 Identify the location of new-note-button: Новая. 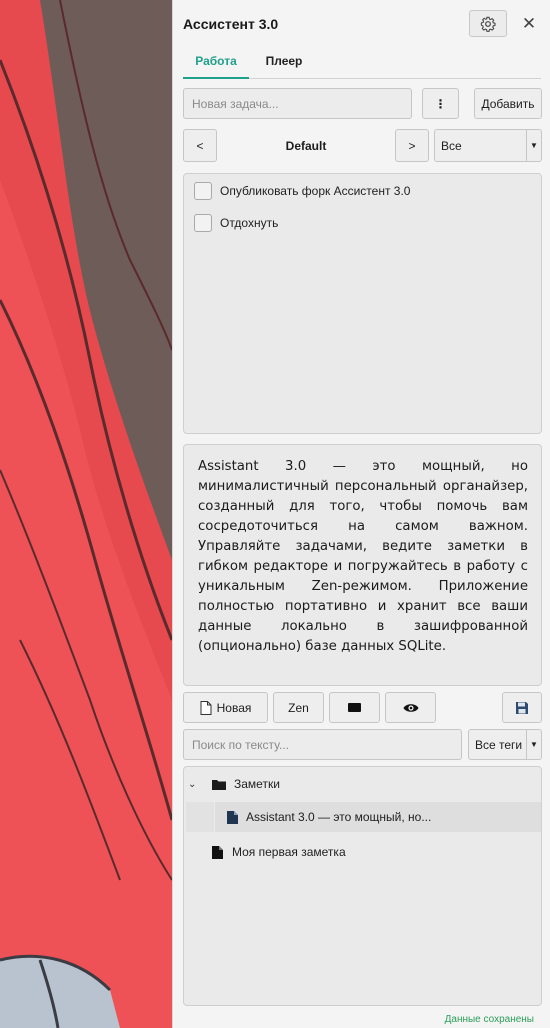
(225, 707).